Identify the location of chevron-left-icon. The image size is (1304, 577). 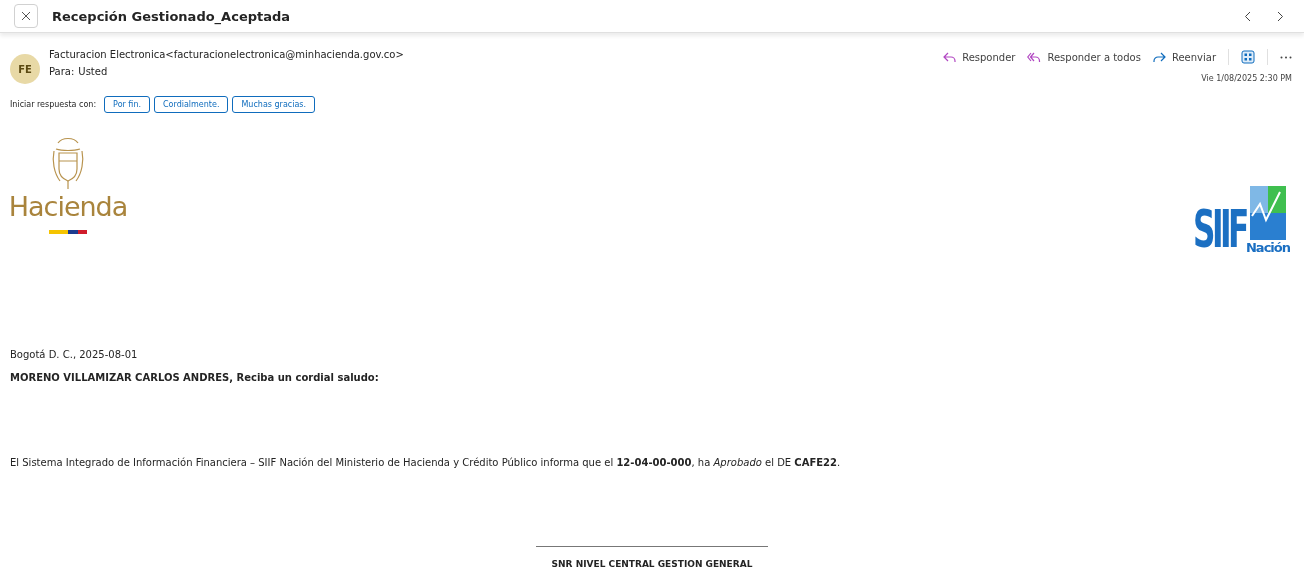
(1247, 16).